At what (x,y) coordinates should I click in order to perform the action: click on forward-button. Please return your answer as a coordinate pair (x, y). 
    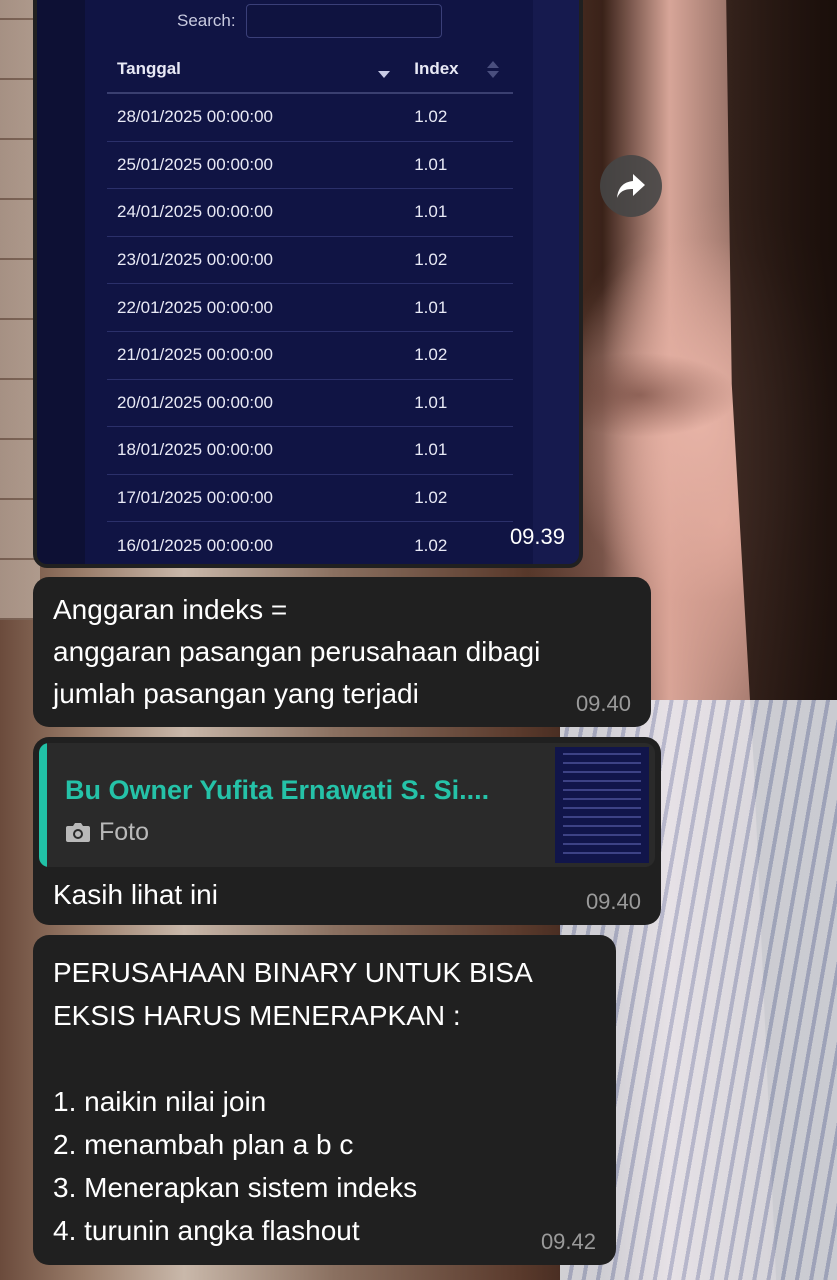
    Looking at the image, I should click on (631, 186).